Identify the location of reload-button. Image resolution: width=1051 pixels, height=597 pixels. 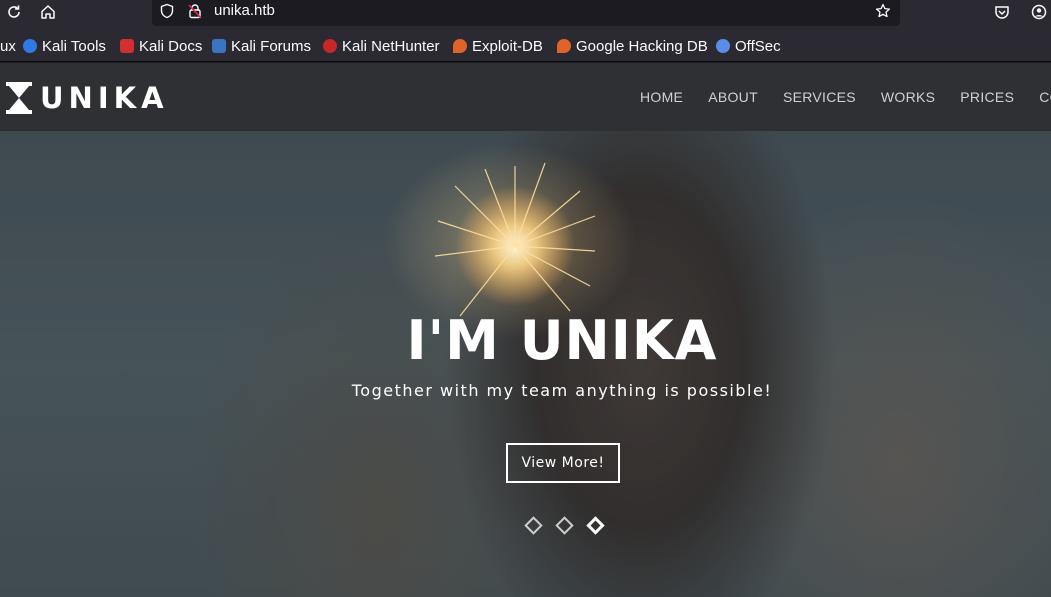
(14, 12).